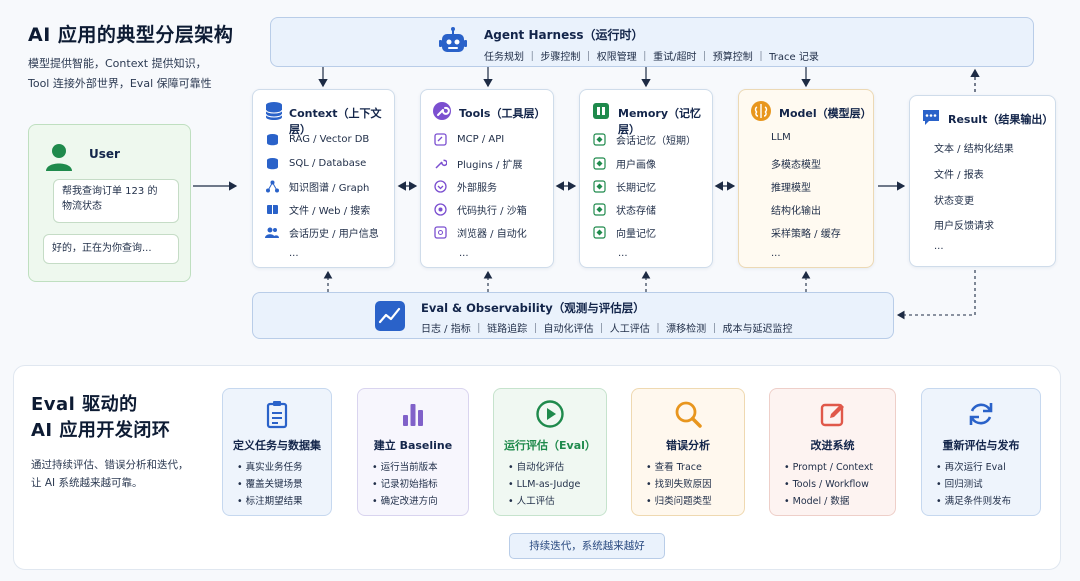 The image size is (1080, 581). What do you see at coordinates (959, 175) in the screenshot?
I see `result-item: 文件 / 报表` at bounding box center [959, 175].